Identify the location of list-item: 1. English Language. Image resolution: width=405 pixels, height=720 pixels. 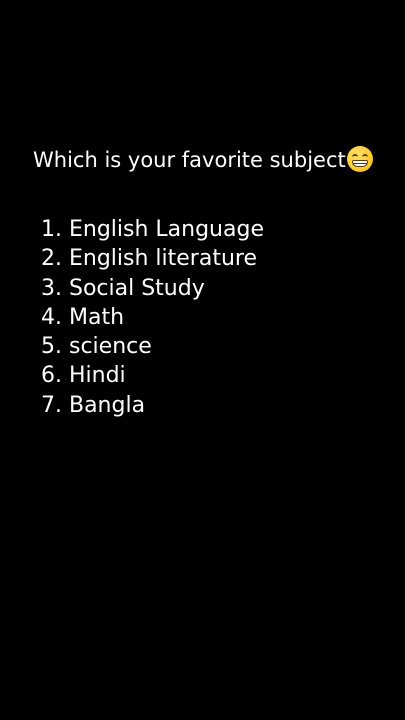
(152, 229).